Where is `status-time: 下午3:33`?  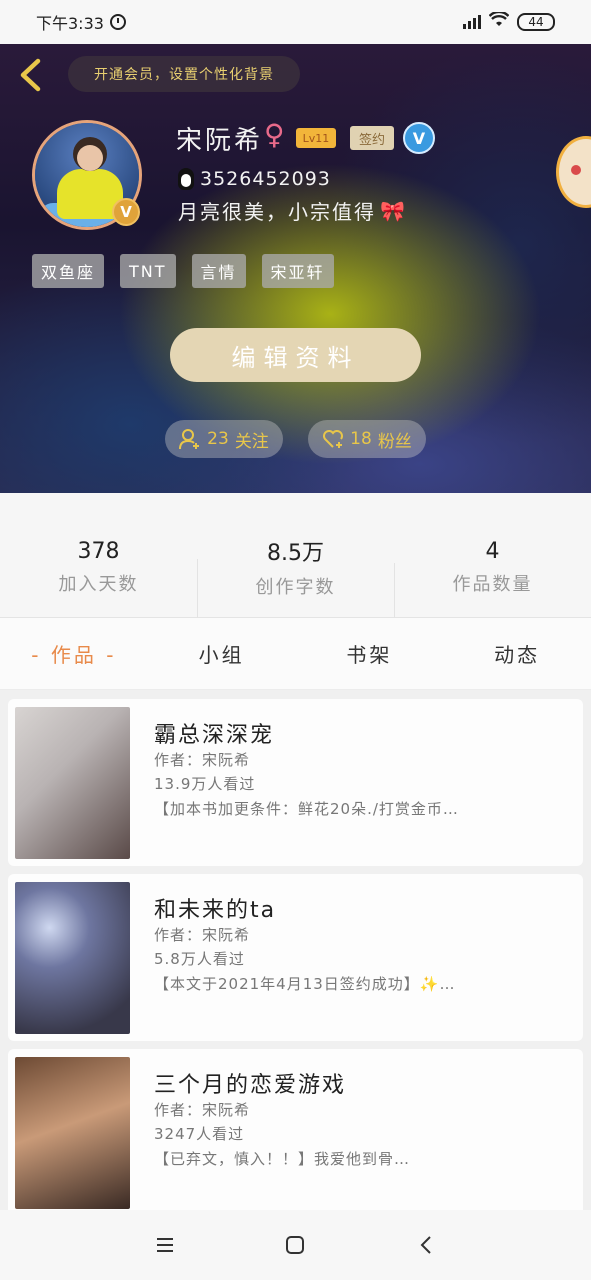 status-time: 下午3:33 is located at coordinates (70, 23).